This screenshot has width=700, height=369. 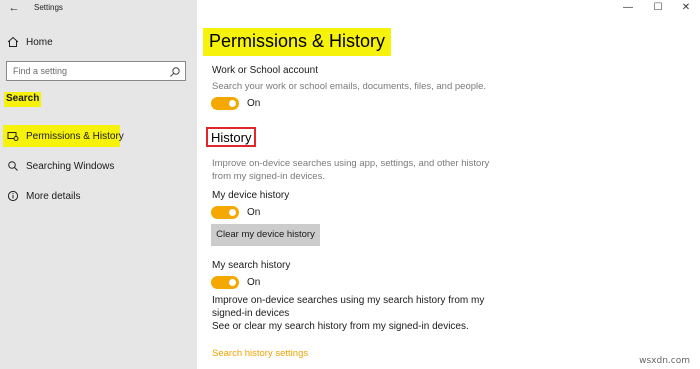 I want to click on close-button: ✕, so click(x=686, y=8).